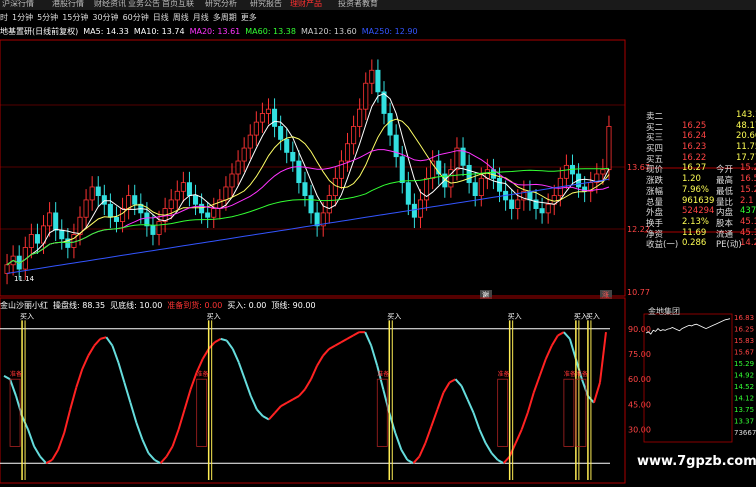  What do you see at coordinates (746, 136) in the screenshot?
I see `quote-volume: 20.66` at bounding box center [746, 136].